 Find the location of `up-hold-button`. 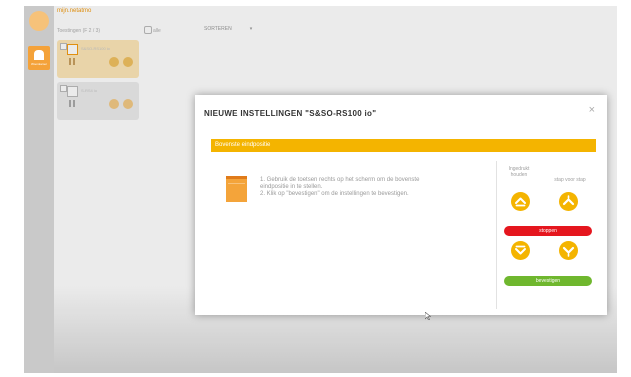

up-hold-button is located at coordinates (520, 201).